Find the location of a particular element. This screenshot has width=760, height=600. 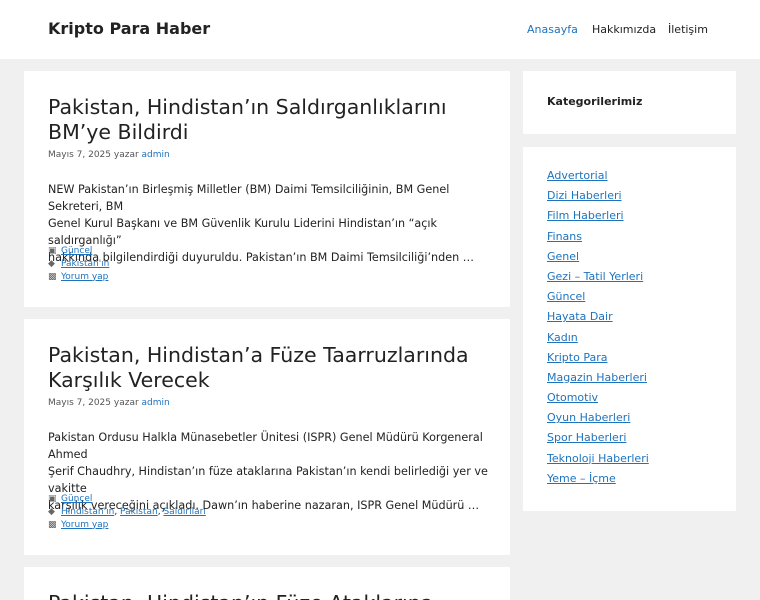

category-link: Spor Haberleri is located at coordinates (586, 437).